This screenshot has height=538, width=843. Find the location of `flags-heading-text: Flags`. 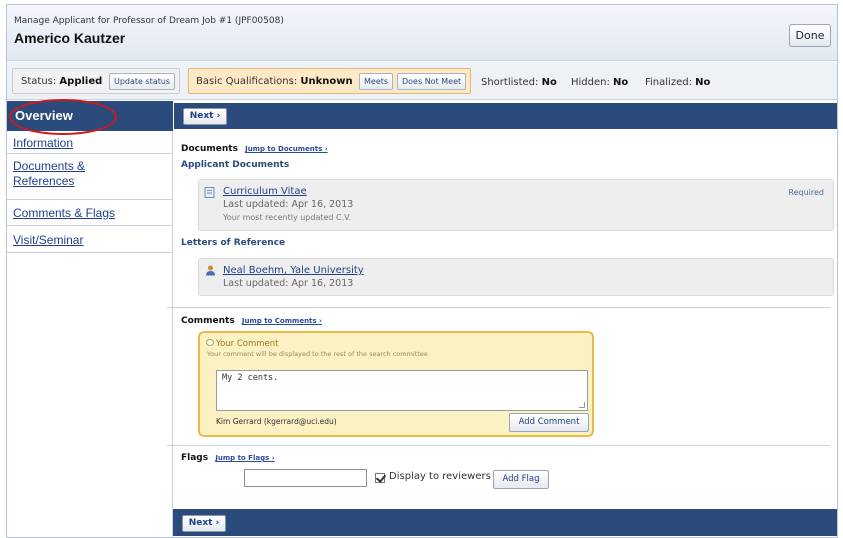

flags-heading-text: Flags is located at coordinates (195, 458).